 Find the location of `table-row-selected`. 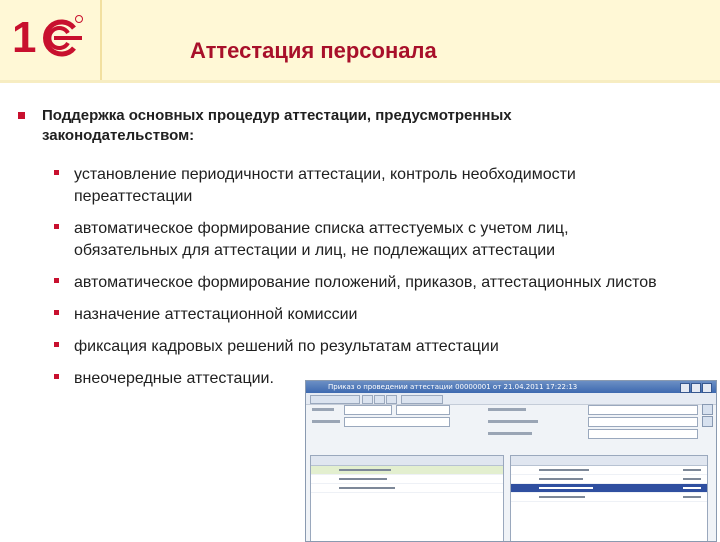

table-row-selected is located at coordinates (609, 488).